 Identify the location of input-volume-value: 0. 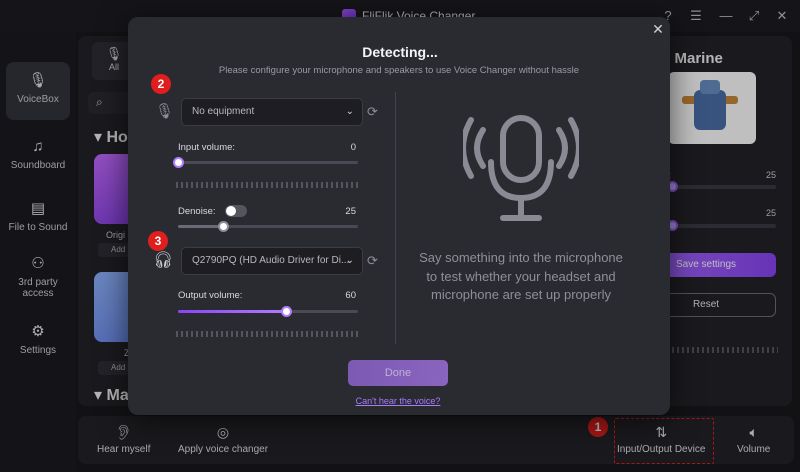
(353, 147).